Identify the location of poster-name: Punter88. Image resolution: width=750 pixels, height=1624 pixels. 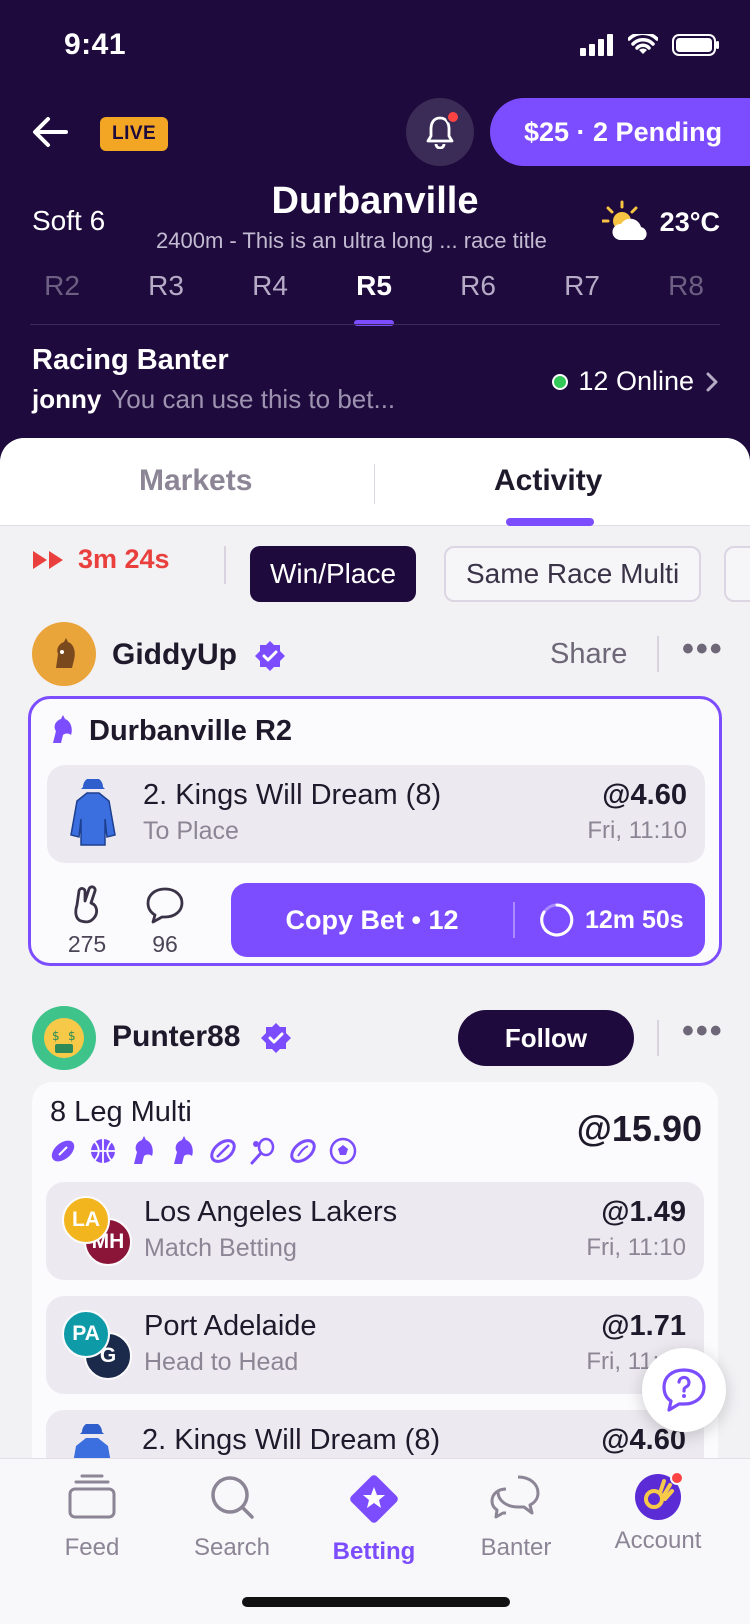
(176, 1037).